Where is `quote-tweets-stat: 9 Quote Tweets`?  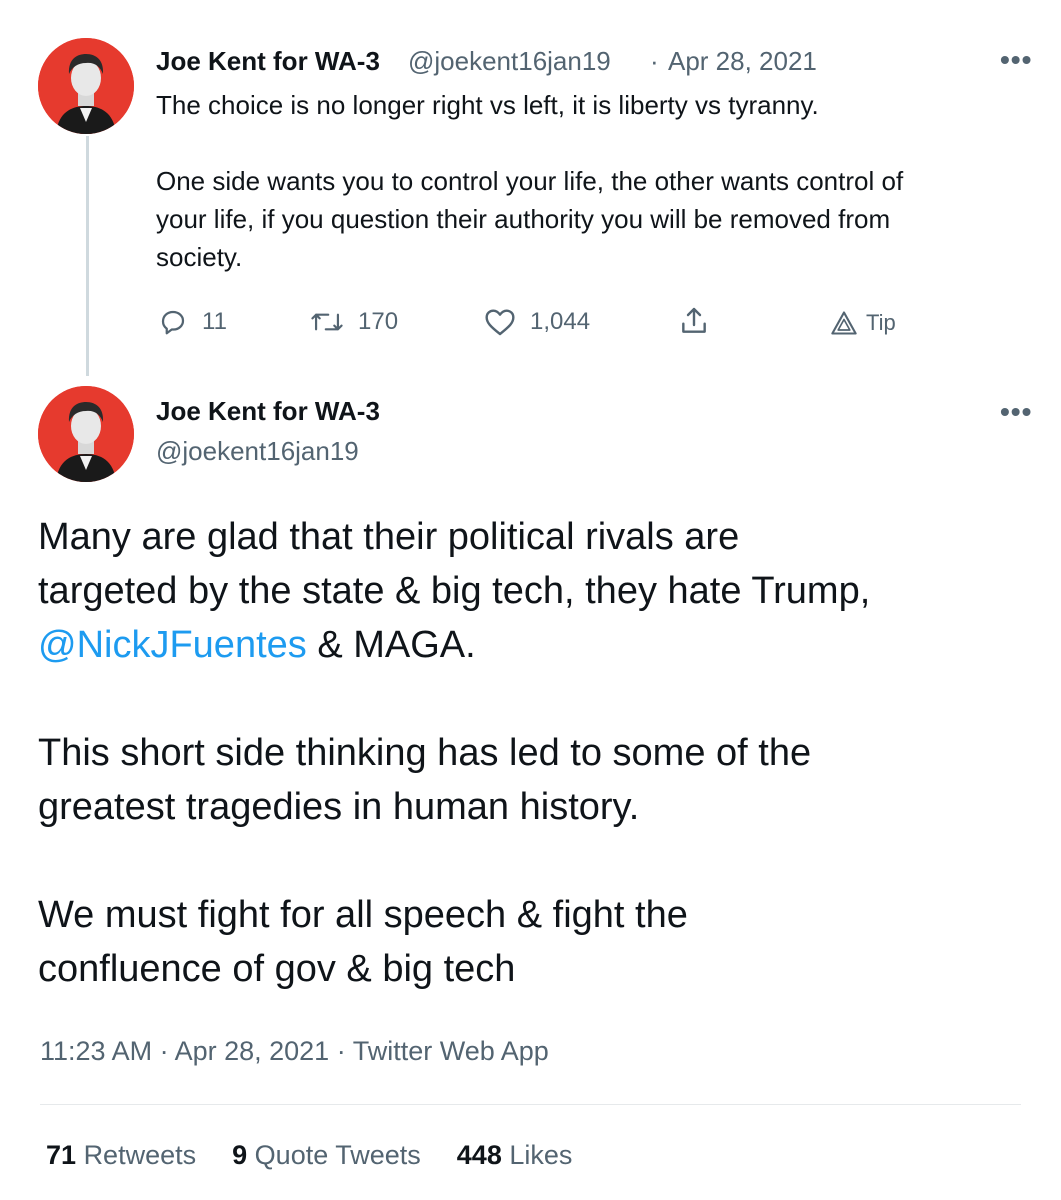 quote-tweets-stat: 9 Quote Tweets is located at coordinates (326, 1155).